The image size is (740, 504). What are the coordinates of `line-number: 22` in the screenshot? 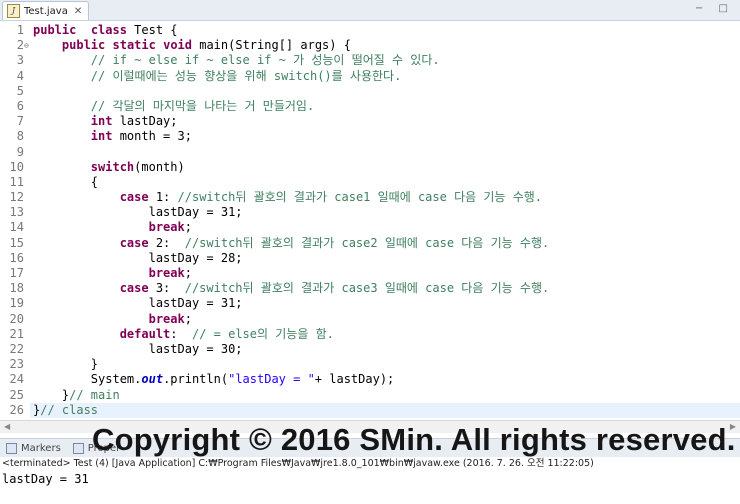 It's located at (16, 348).